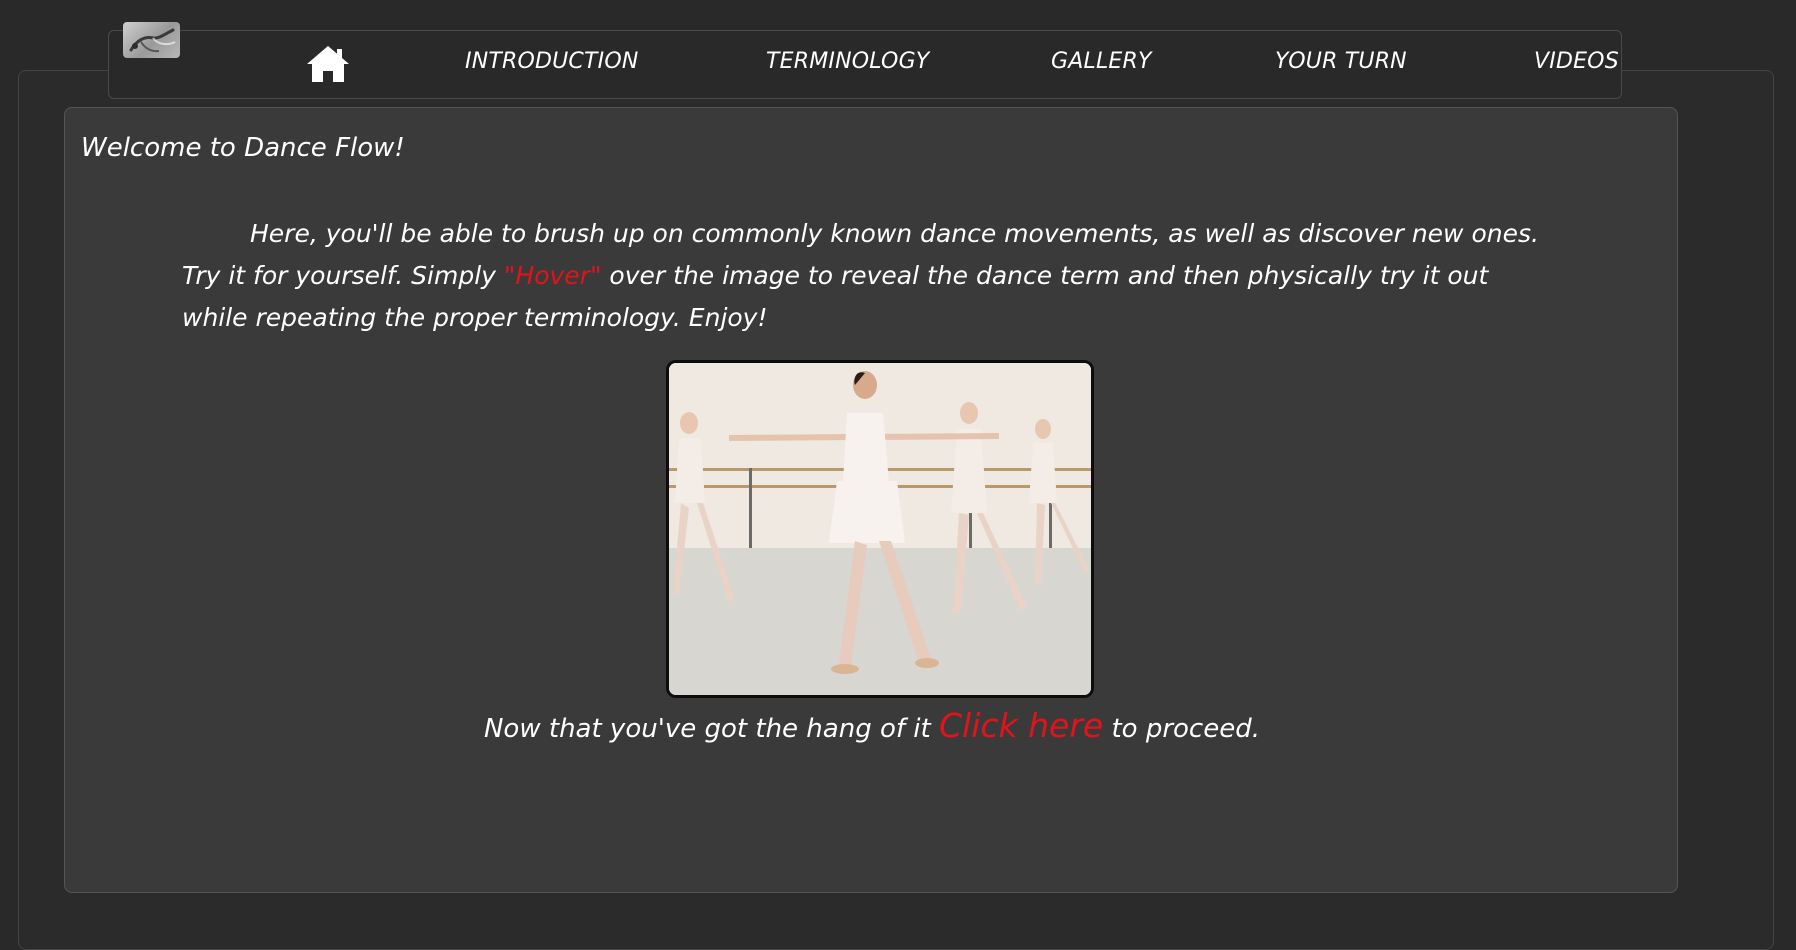 Image resolution: width=1796 pixels, height=950 pixels. Describe the element at coordinates (552, 61) in the screenshot. I see `nav-introduction: INTRODUCTION` at that location.